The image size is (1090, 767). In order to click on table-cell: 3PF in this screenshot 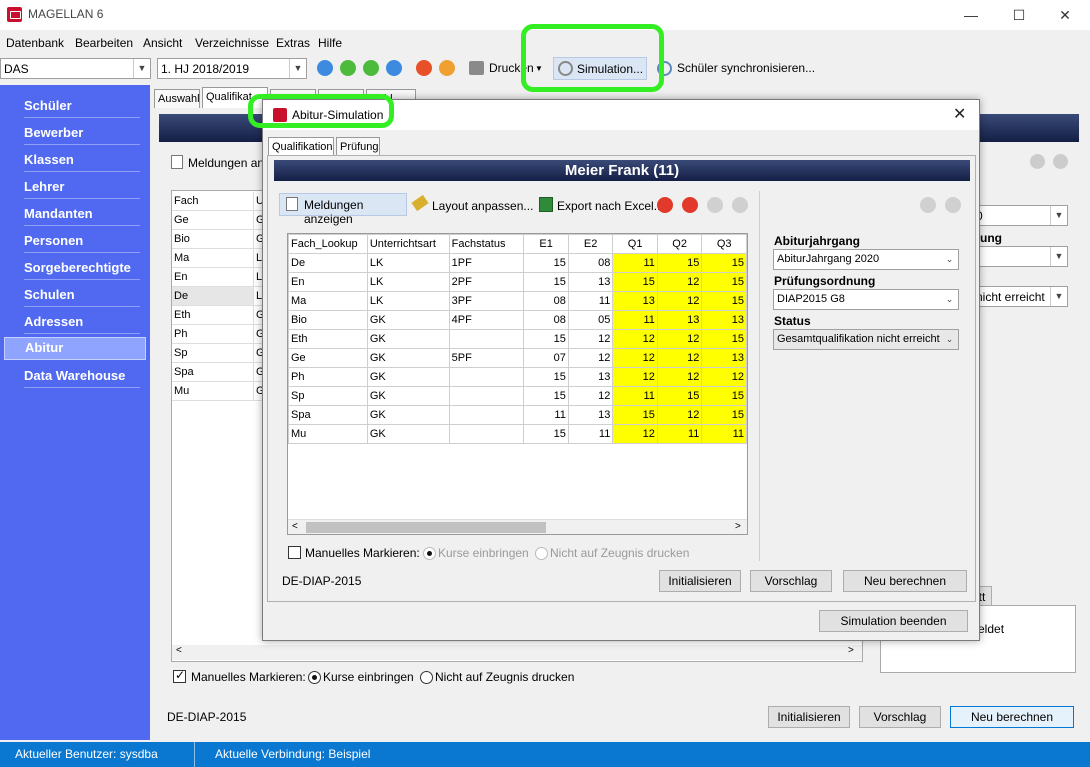, I will do `click(486, 301)`.